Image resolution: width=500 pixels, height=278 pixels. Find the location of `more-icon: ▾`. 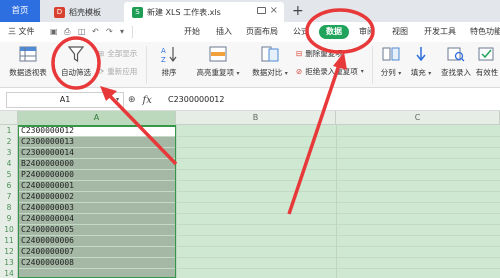

more-icon: ▾ is located at coordinates (122, 32).